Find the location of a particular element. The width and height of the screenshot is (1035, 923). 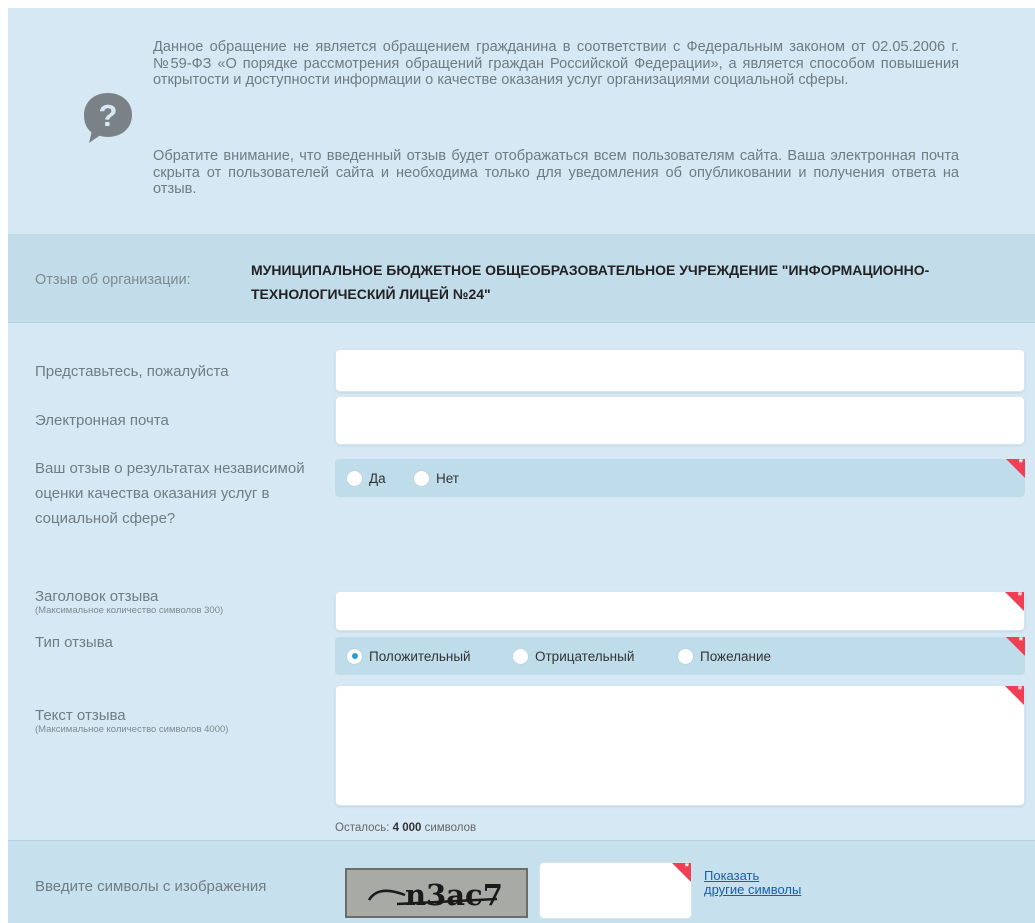

review-text-hint: (Максимальное количество символов 4000) is located at coordinates (132, 729).